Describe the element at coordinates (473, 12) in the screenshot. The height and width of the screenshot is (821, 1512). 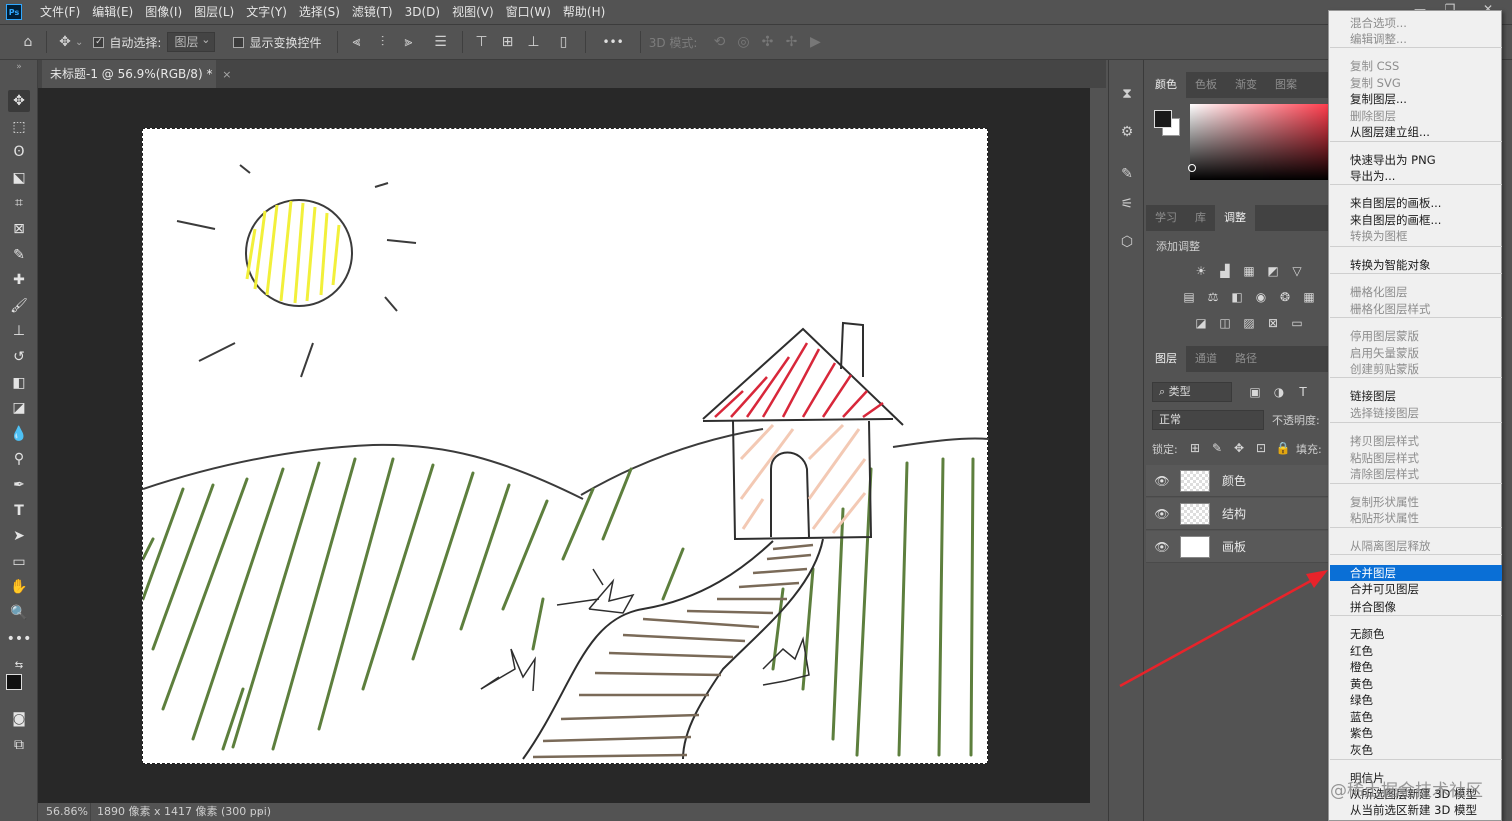
I see `menu-view: 视图(V)` at that location.